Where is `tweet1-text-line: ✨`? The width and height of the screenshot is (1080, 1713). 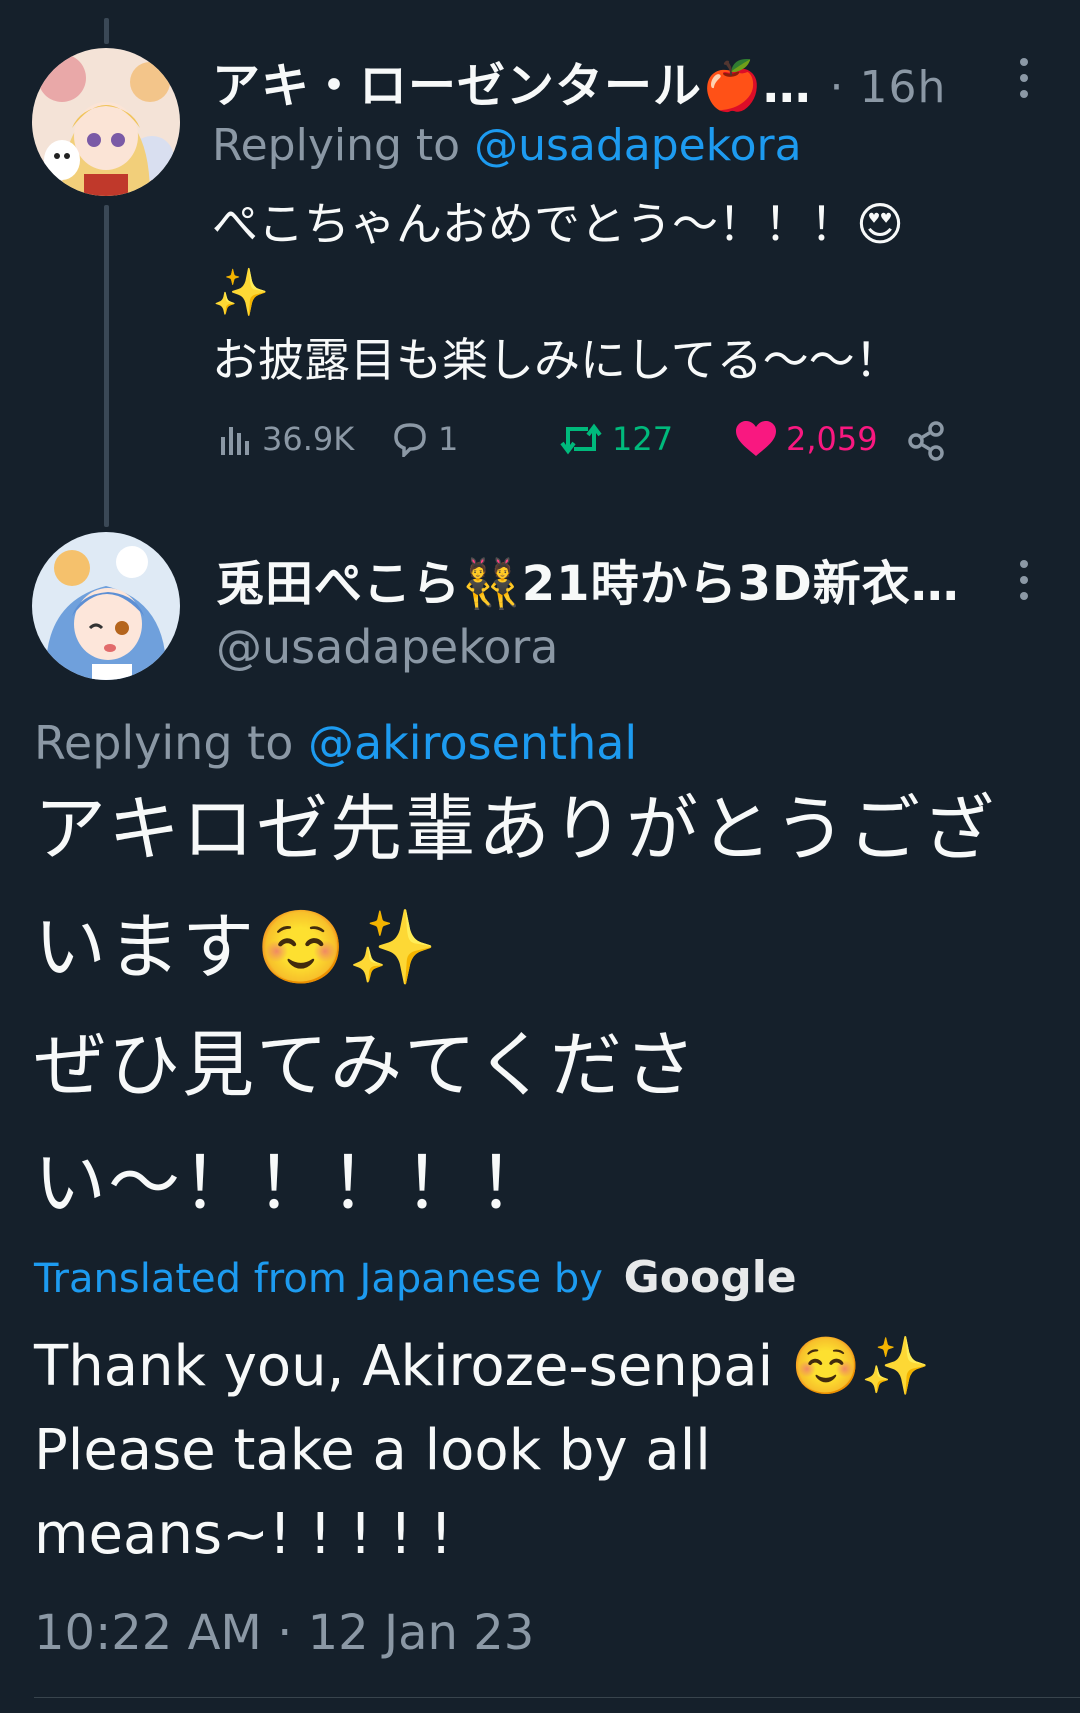
tweet1-text-line: ✨ is located at coordinates (241, 292).